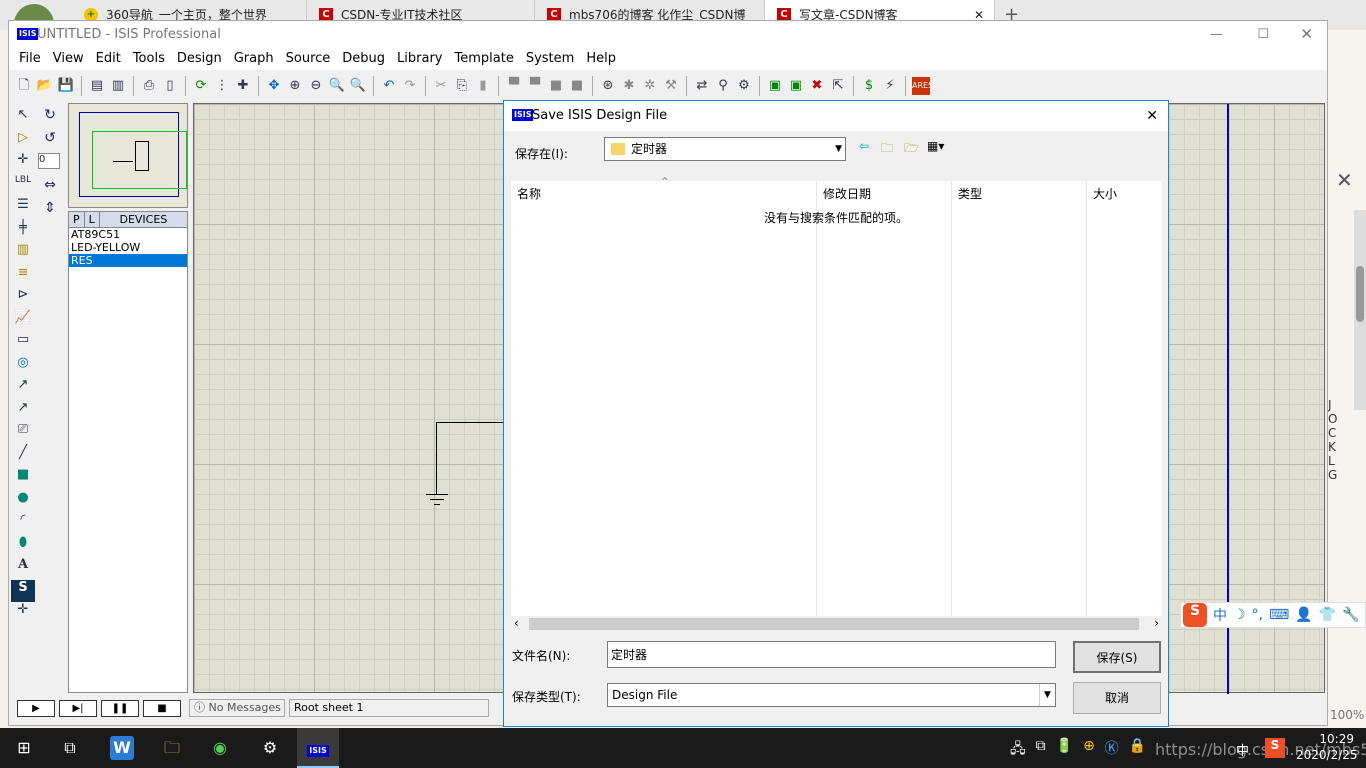 This screenshot has width=1366, height=768. I want to click on dialog-close-icon: ✕, so click(1152, 116).